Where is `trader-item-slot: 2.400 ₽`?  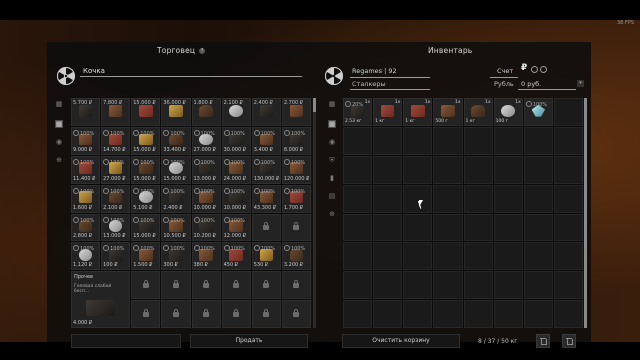
trader-item-slot: 2.400 ₽ is located at coordinates (266, 112).